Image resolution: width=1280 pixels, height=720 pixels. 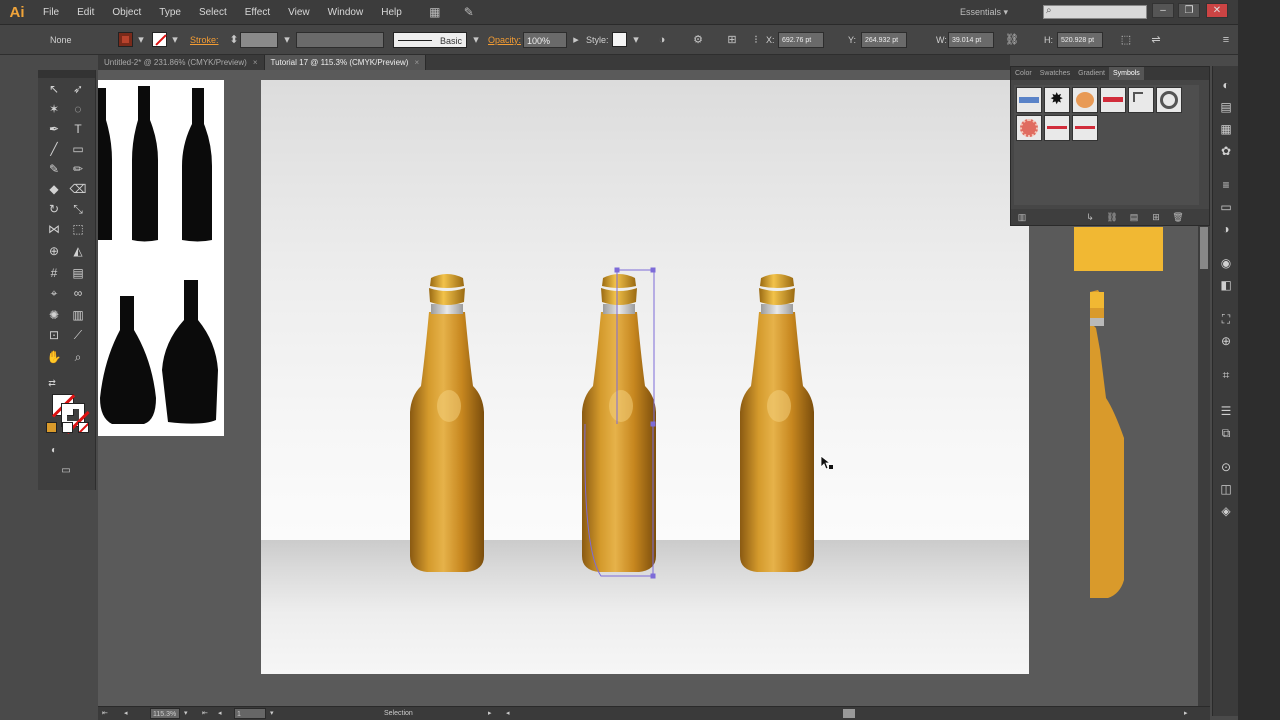 I want to click on tab-color: Color, so click(x=1023, y=73).